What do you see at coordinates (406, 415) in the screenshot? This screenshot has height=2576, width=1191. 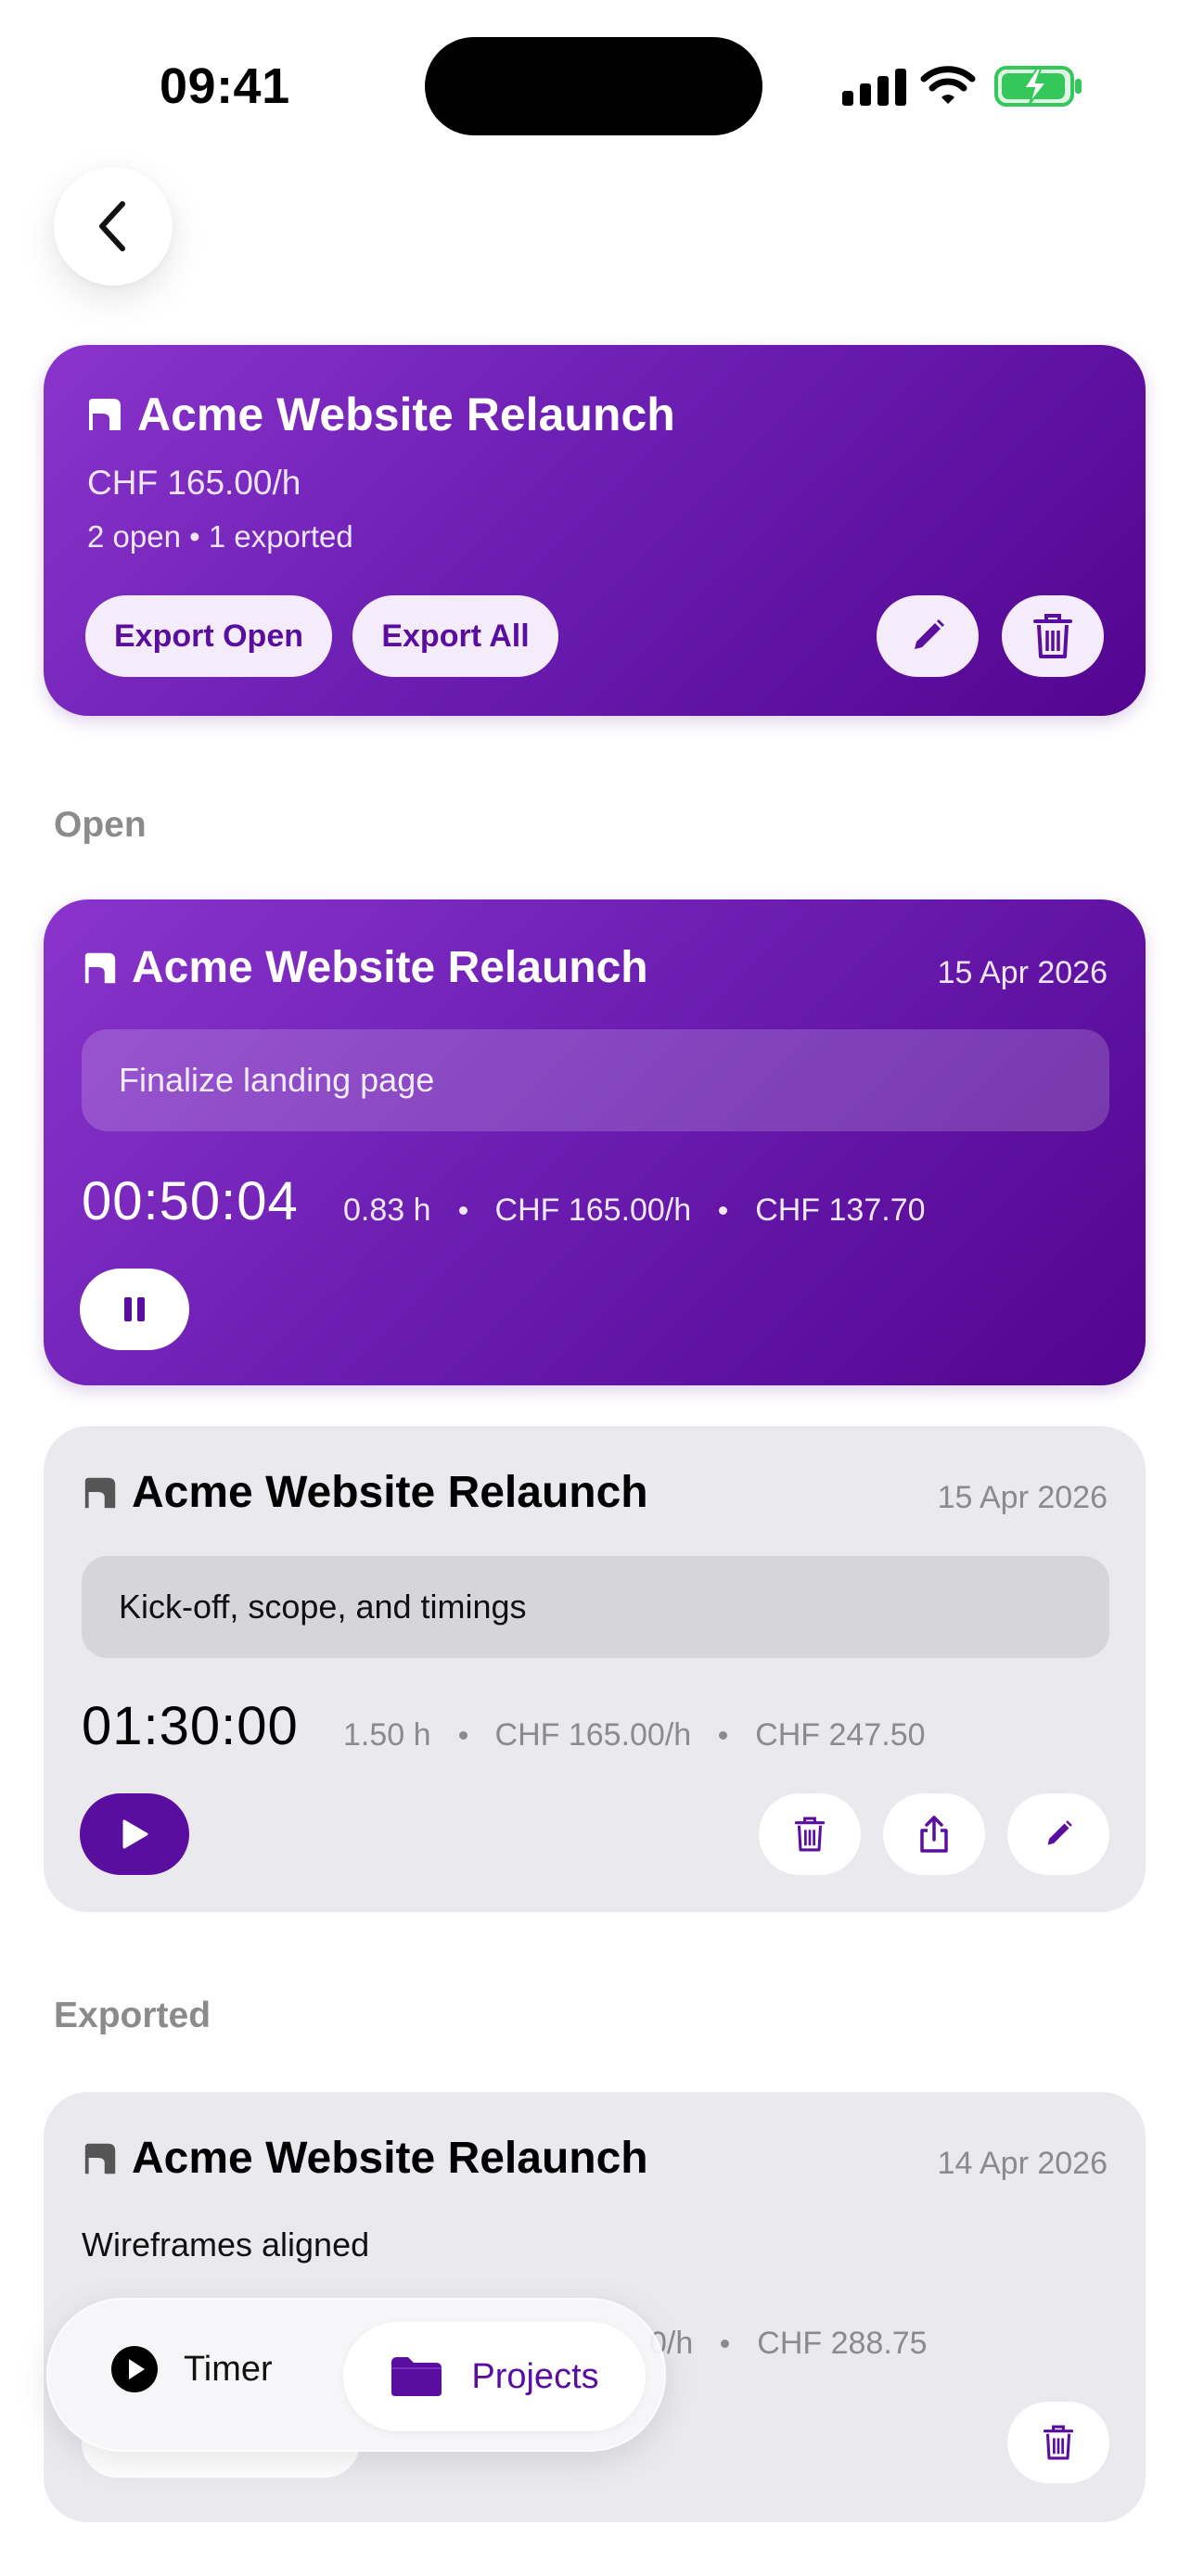 I see `project-title: Acme Website Relaunch` at bounding box center [406, 415].